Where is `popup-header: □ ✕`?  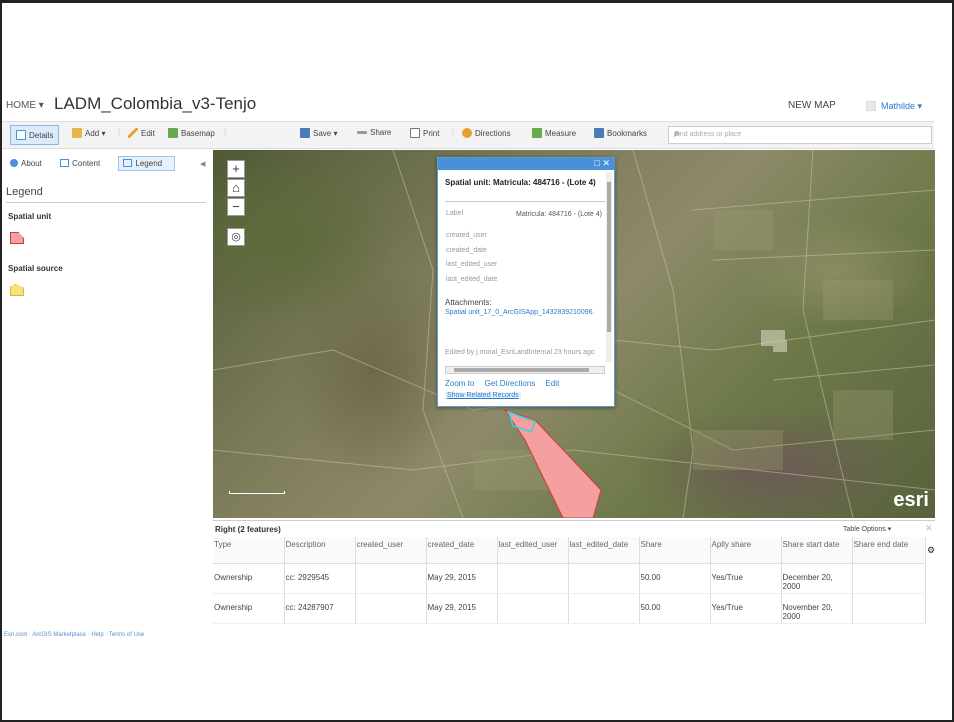 popup-header: □ ✕ is located at coordinates (526, 164).